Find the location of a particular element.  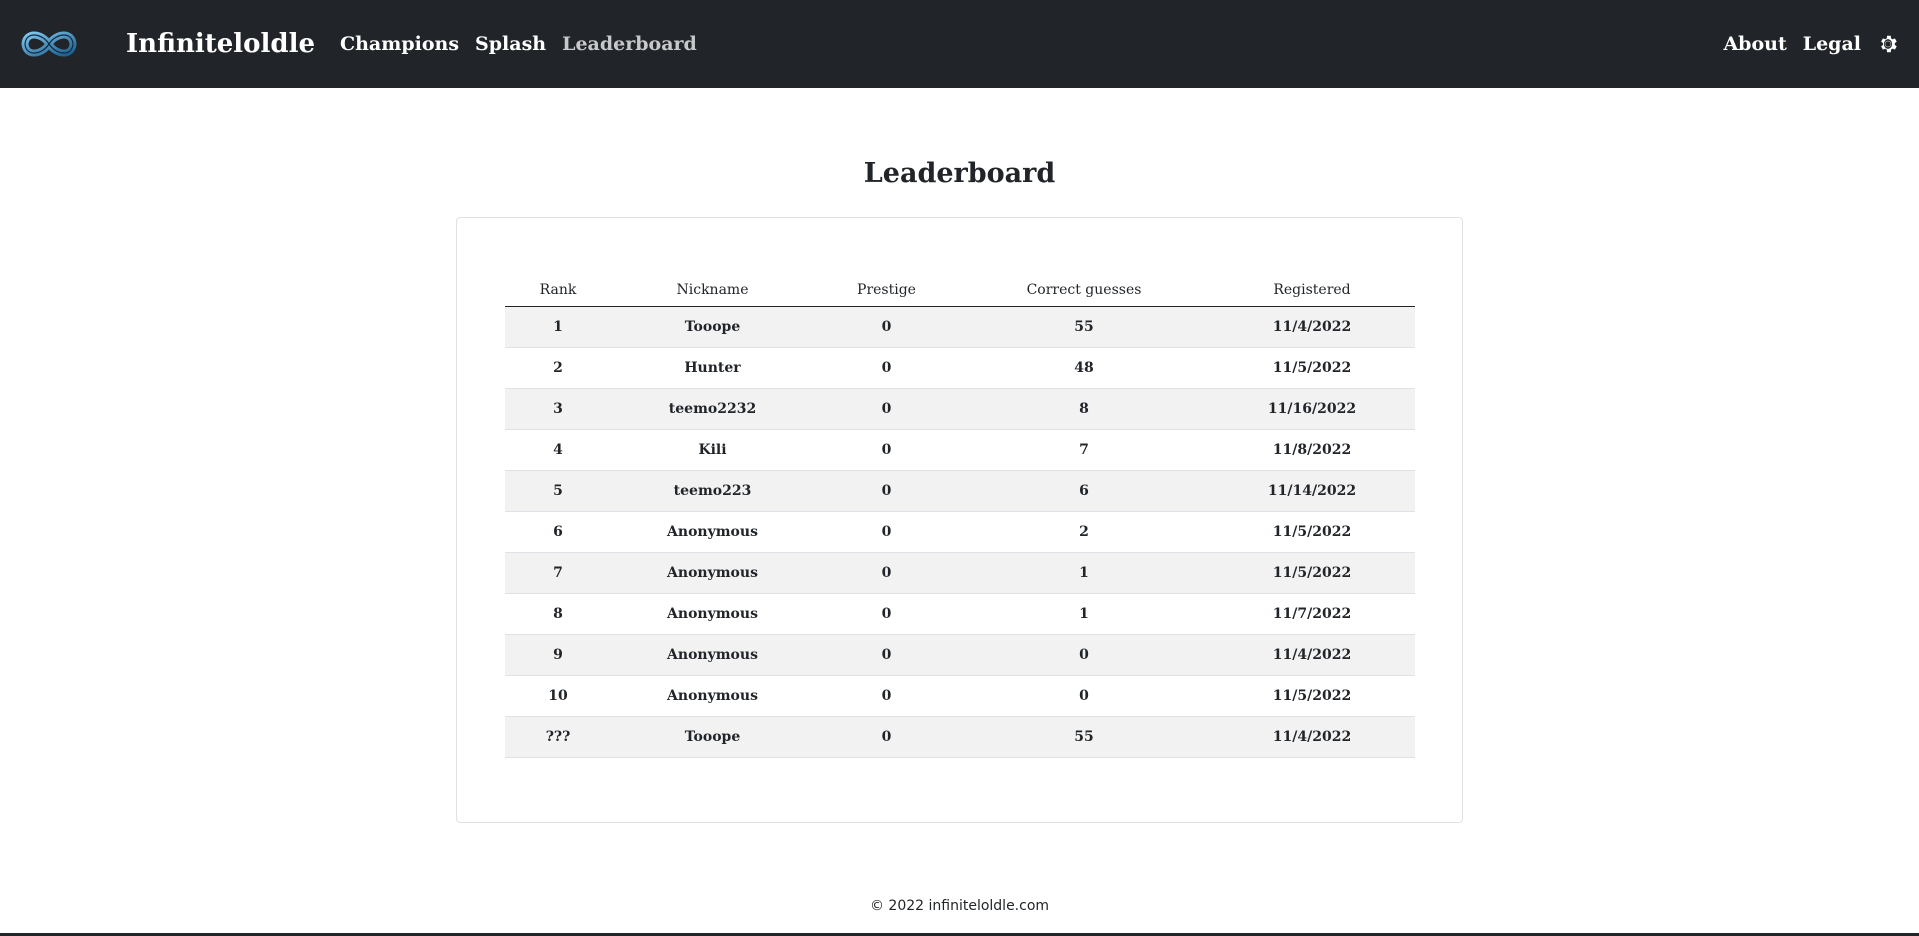

rank-cell: 2 is located at coordinates (558, 368).